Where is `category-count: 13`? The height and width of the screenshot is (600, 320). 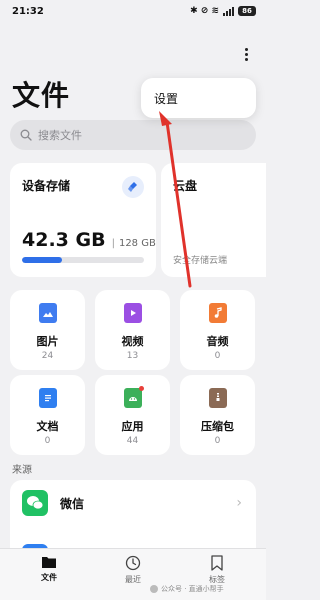 category-count: 13 is located at coordinates (132, 356).